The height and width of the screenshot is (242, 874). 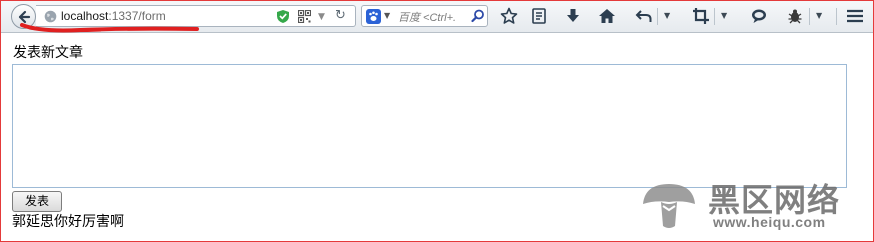 What do you see at coordinates (667, 15) in the screenshot?
I see `undo-dropdown-icon: ▼` at bounding box center [667, 15].